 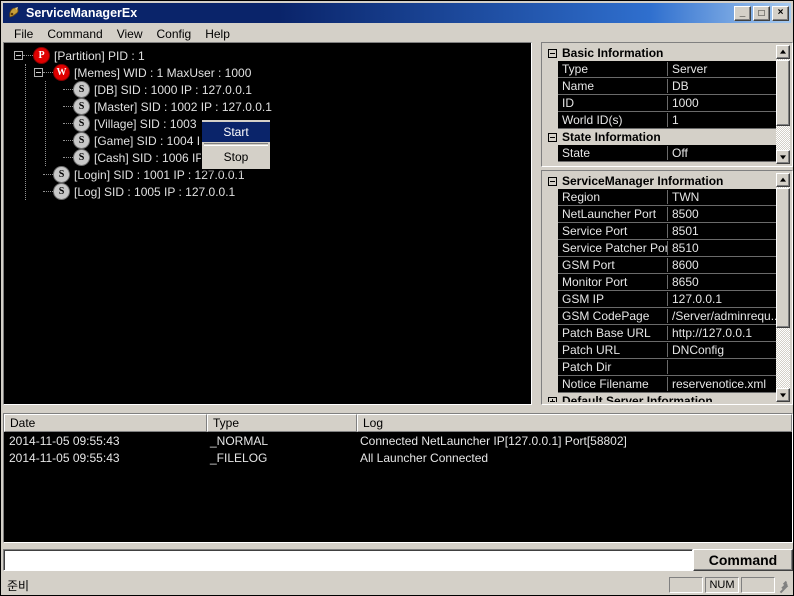 I want to click on minimize-button: _, so click(x=742, y=13).